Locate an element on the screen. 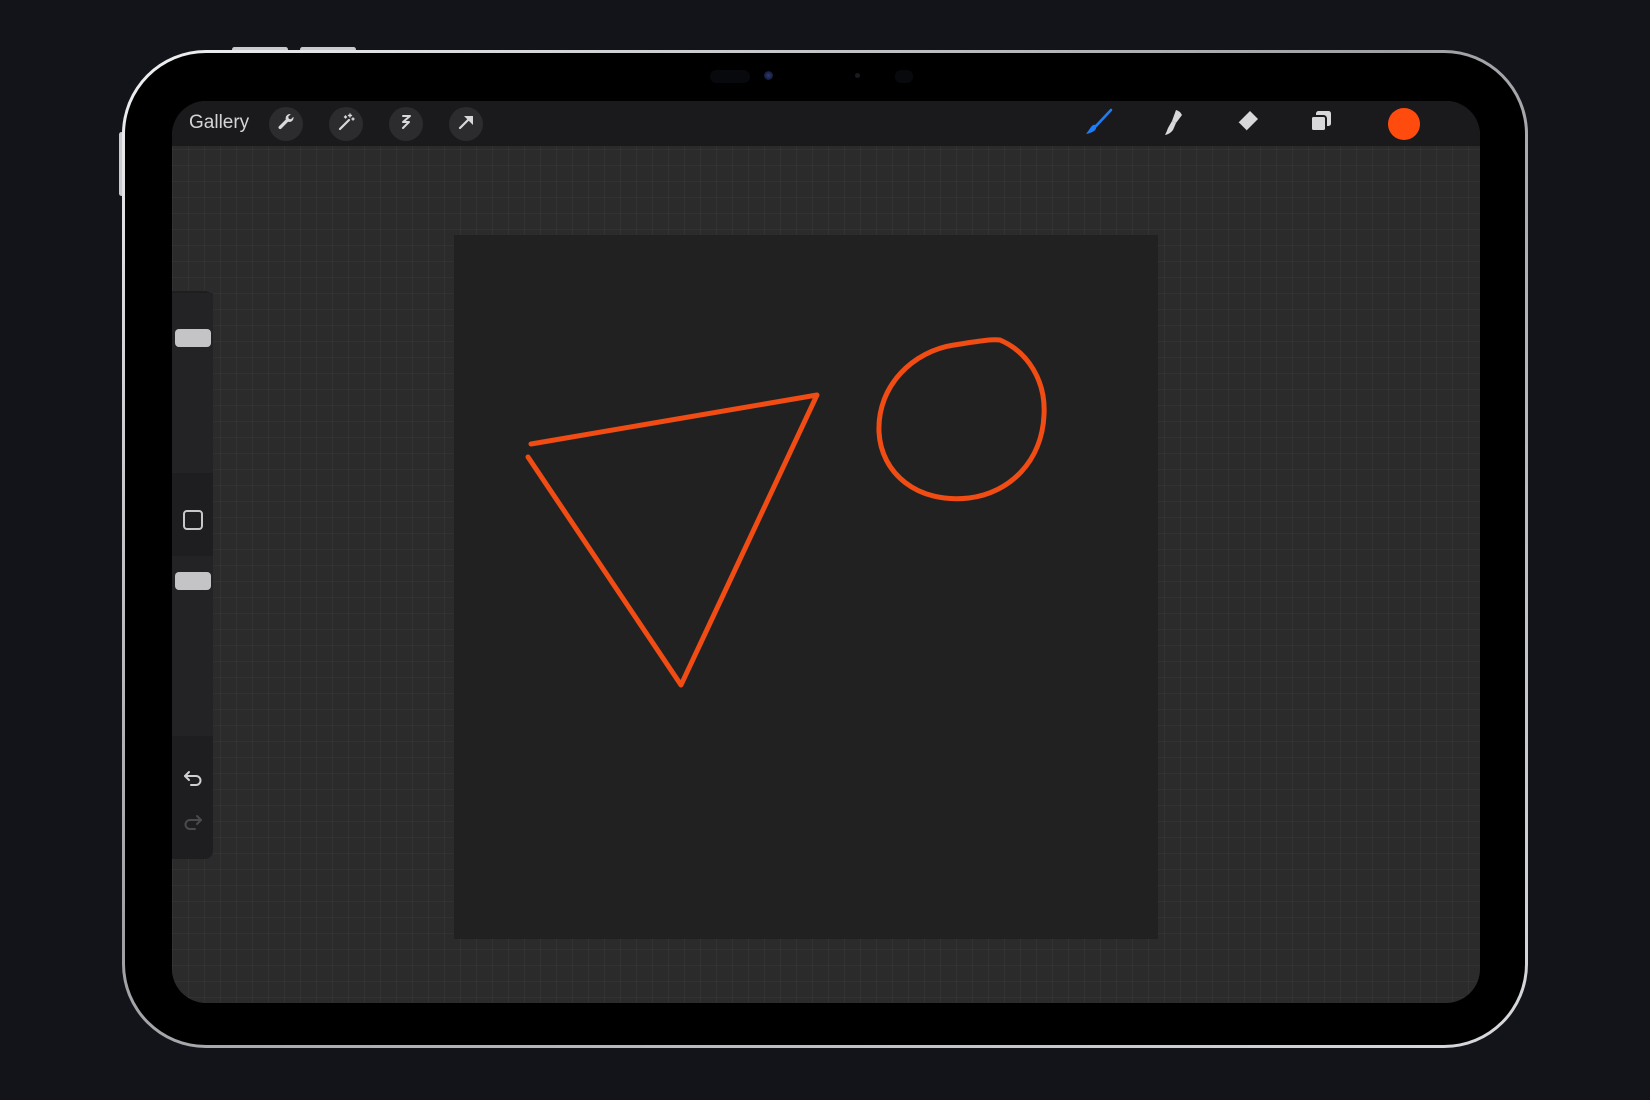 The width and height of the screenshot is (1650, 1100). redo-icon is located at coordinates (193, 824).